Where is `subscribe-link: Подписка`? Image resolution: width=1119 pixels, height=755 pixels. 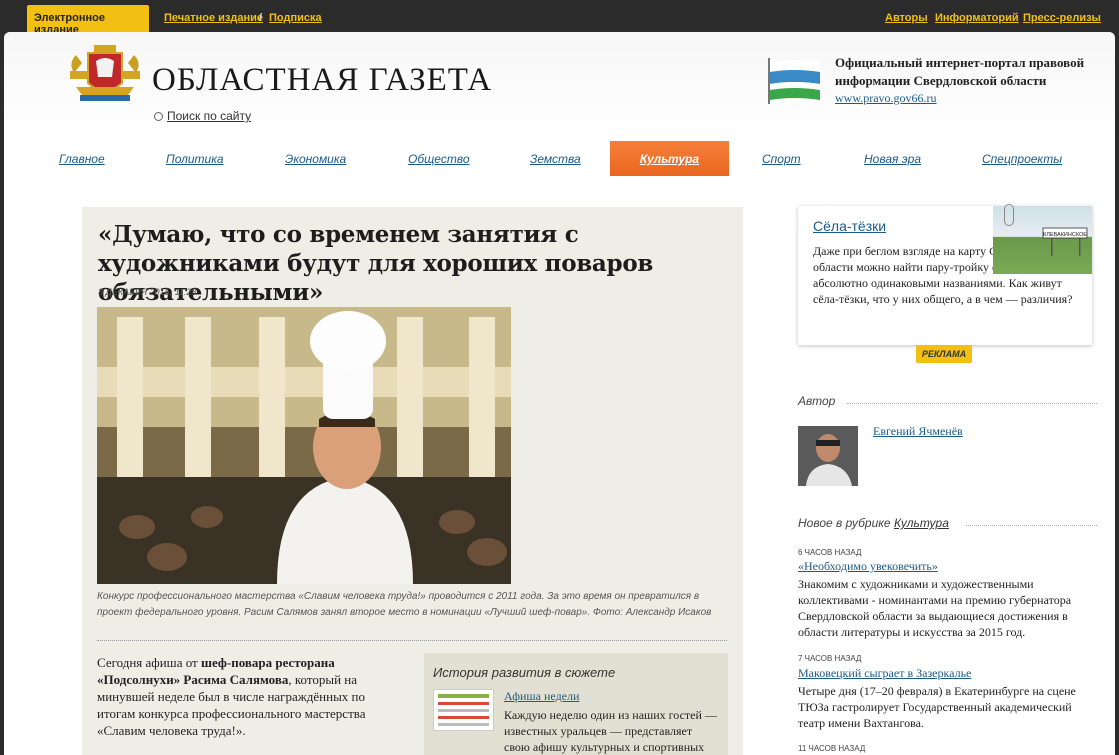
subscribe-link: Подписка is located at coordinates (295, 18).